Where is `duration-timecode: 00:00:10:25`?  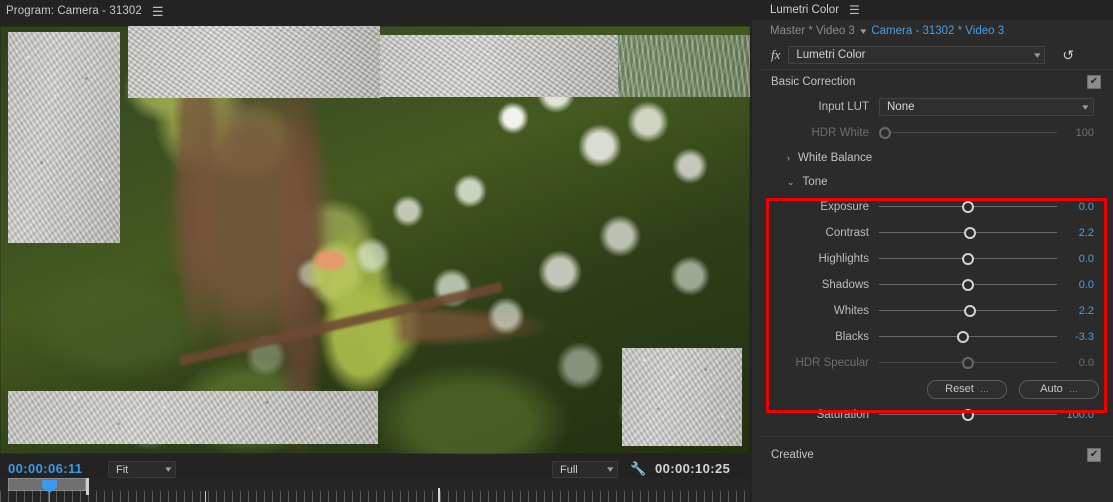 duration-timecode: 00:00:10:25 is located at coordinates (692, 468).